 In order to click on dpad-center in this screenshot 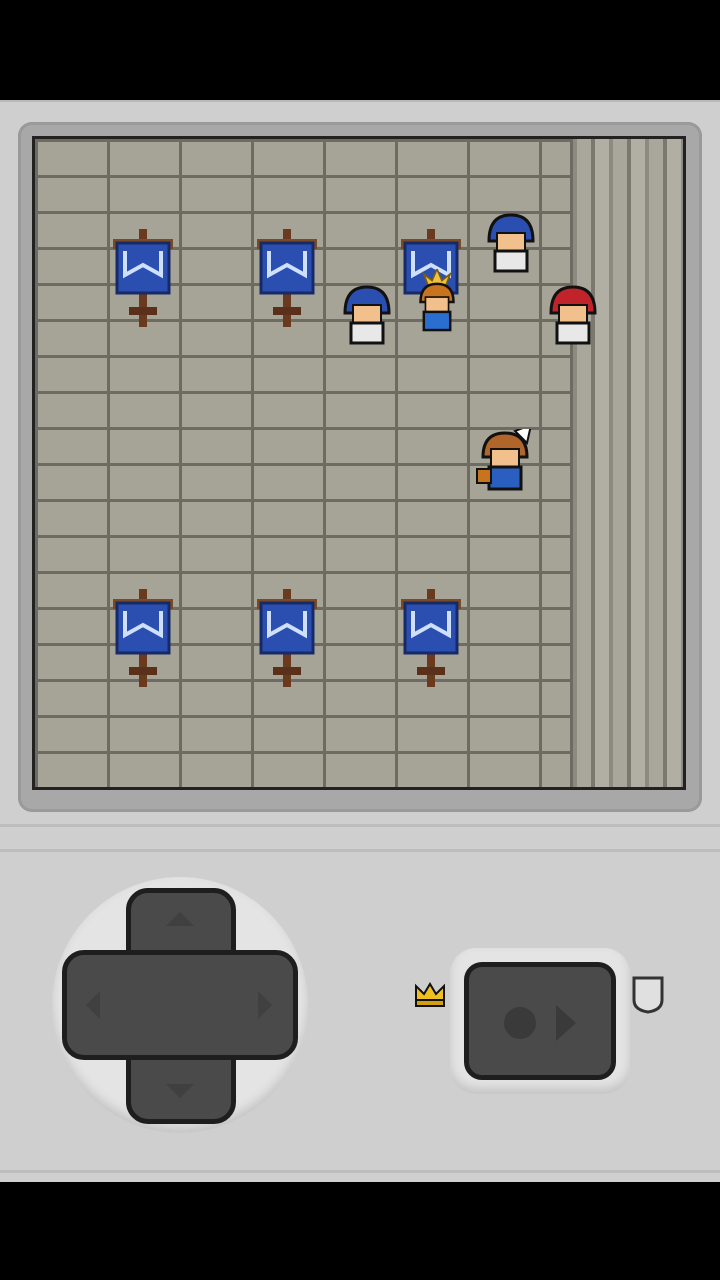, I will do `click(181, 1005)`.